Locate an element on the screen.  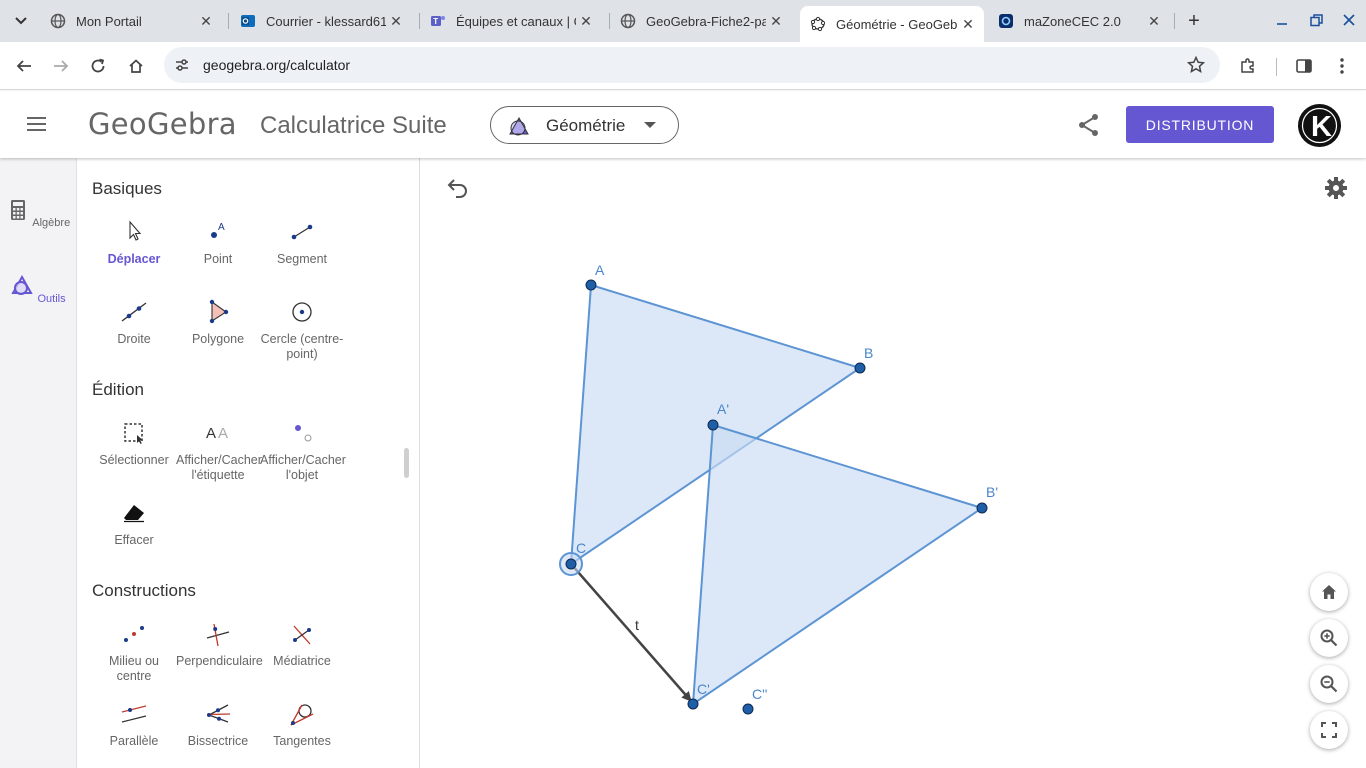
geogebra-logo: GeoGebra is located at coordinates (162, 124).